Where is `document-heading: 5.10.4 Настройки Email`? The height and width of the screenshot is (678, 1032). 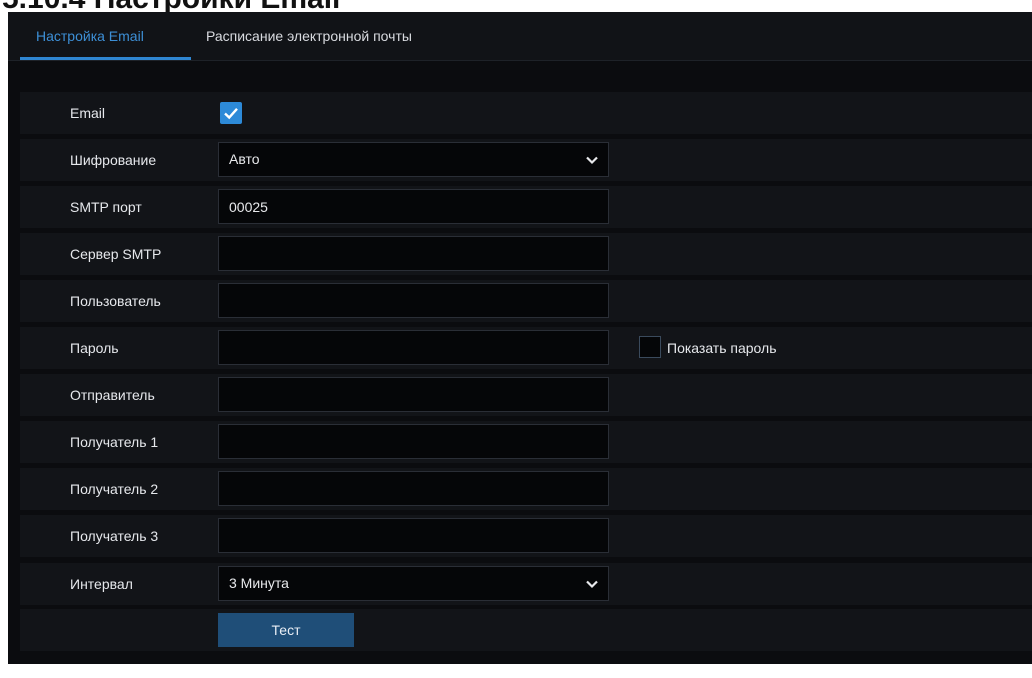
document-heading: 5.10.4 Настройки Email is located at coordinates (171, 6).